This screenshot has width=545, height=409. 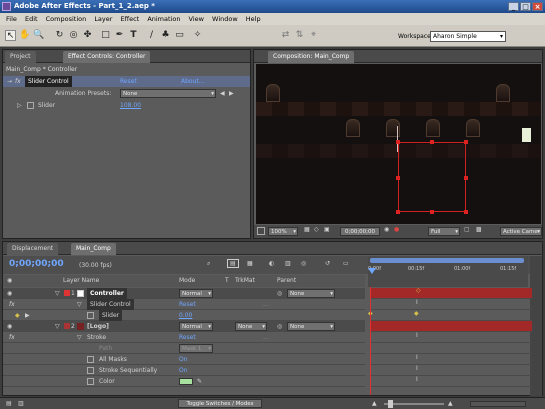 I want to click on tab-displacement: Displacement, so click(x=33, y=249).